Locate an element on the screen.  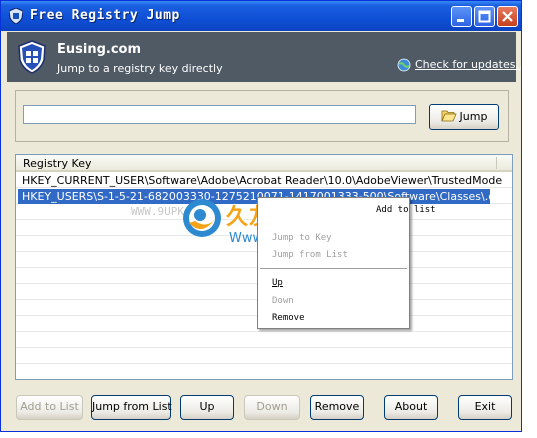
jump-button-label: Jump is located at coordinates (473, 116).